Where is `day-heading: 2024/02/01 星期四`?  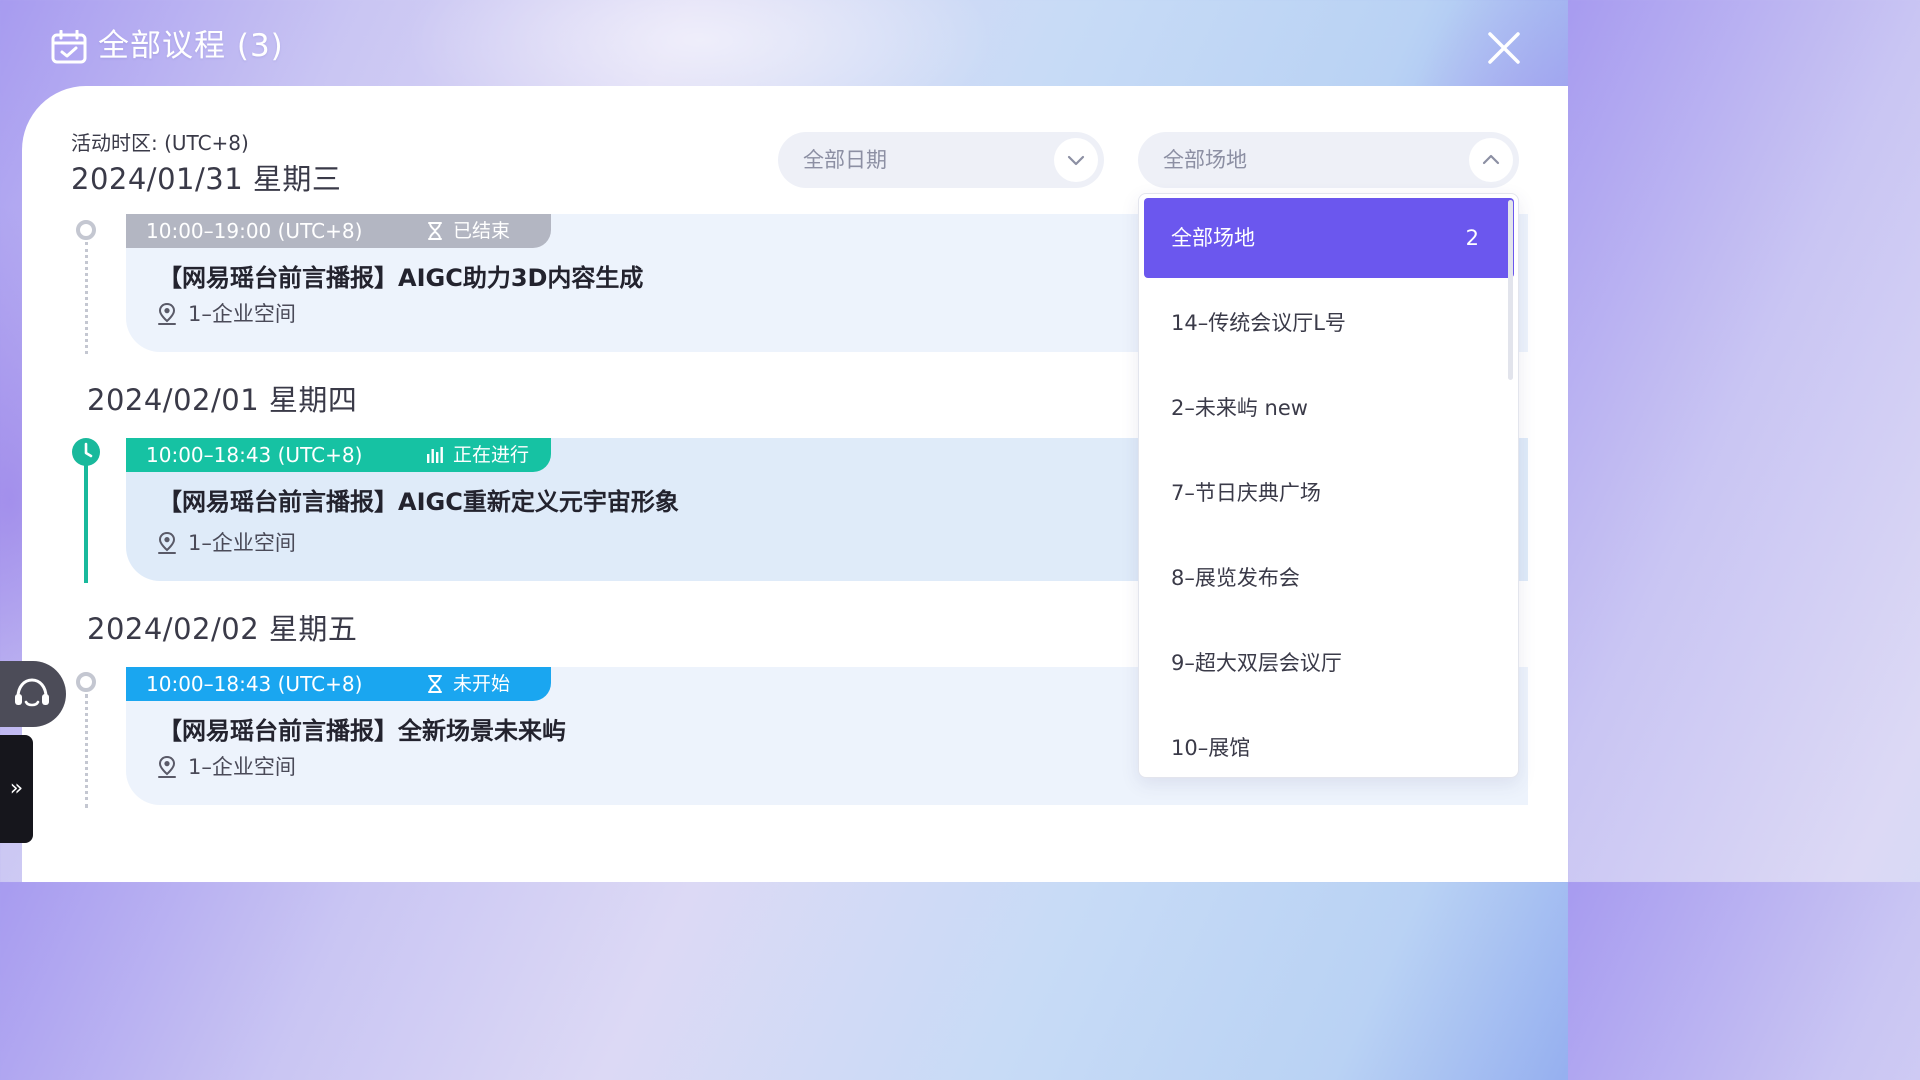 day-heading: 2024/02/01 星期四 is located at coordinates (222, 400).